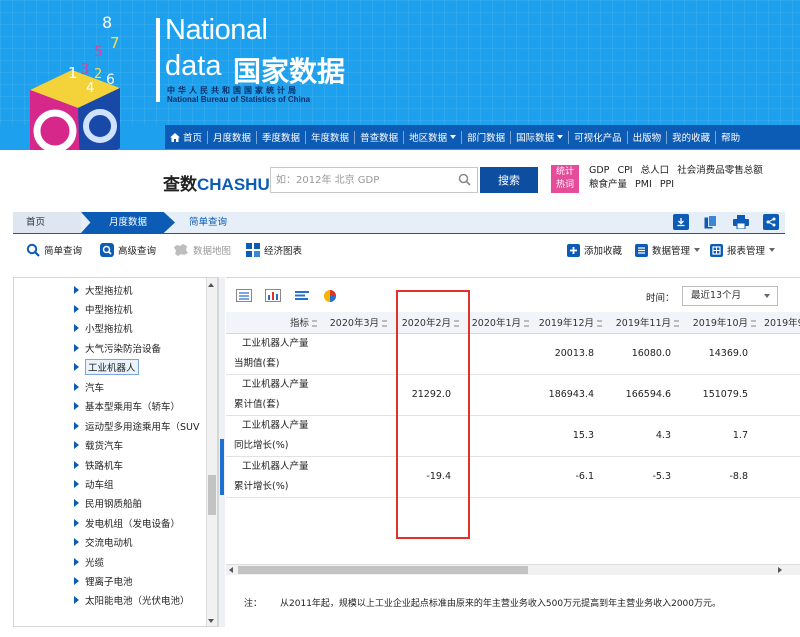 The image size is (800, 637). What do you see at coordinates (117, 348) in the screenshot?
I see `tree-item: 大气污染防治设备` at bounding box center [117, 348].